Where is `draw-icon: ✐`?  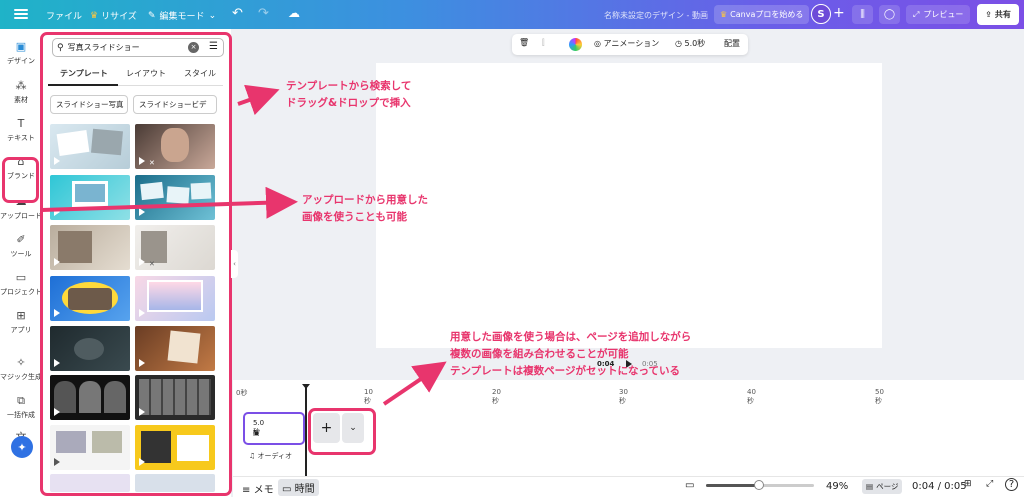
draw-icon: ✐ is located at coordinates (21, 239).